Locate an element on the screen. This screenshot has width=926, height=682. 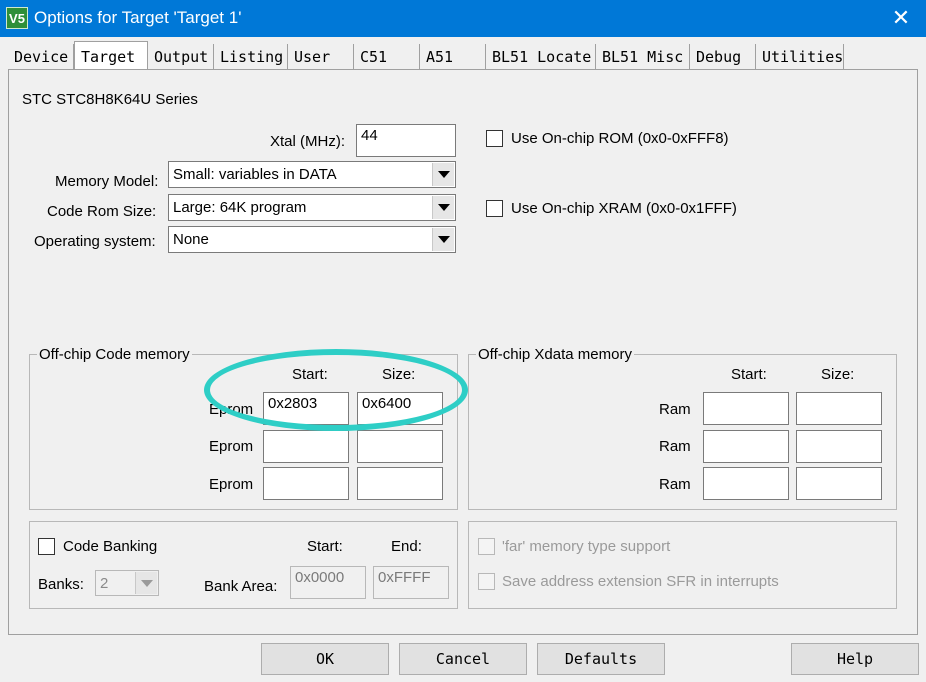
tab-device: Device is located at coordinates (41, 57).